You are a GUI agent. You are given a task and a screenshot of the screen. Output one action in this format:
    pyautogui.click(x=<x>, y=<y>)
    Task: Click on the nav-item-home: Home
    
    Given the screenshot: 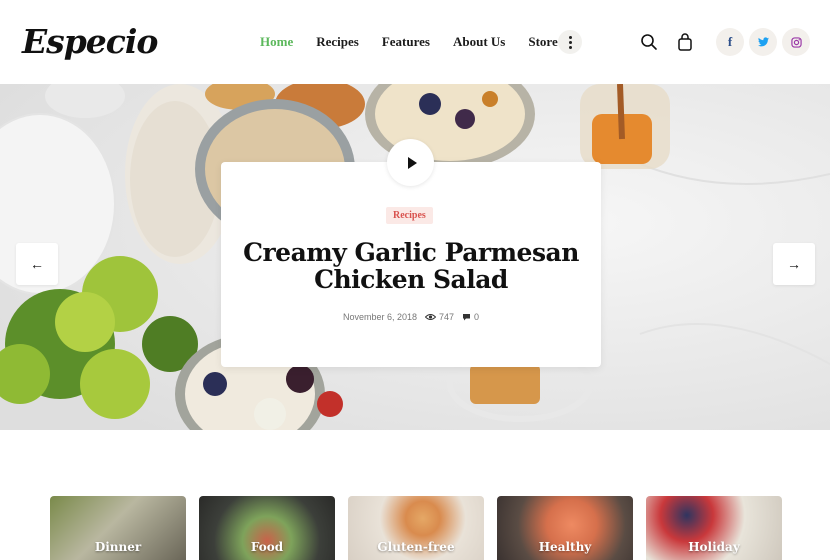 What is the action you would take?
    pyautogui.click(x=276, y=42)
    